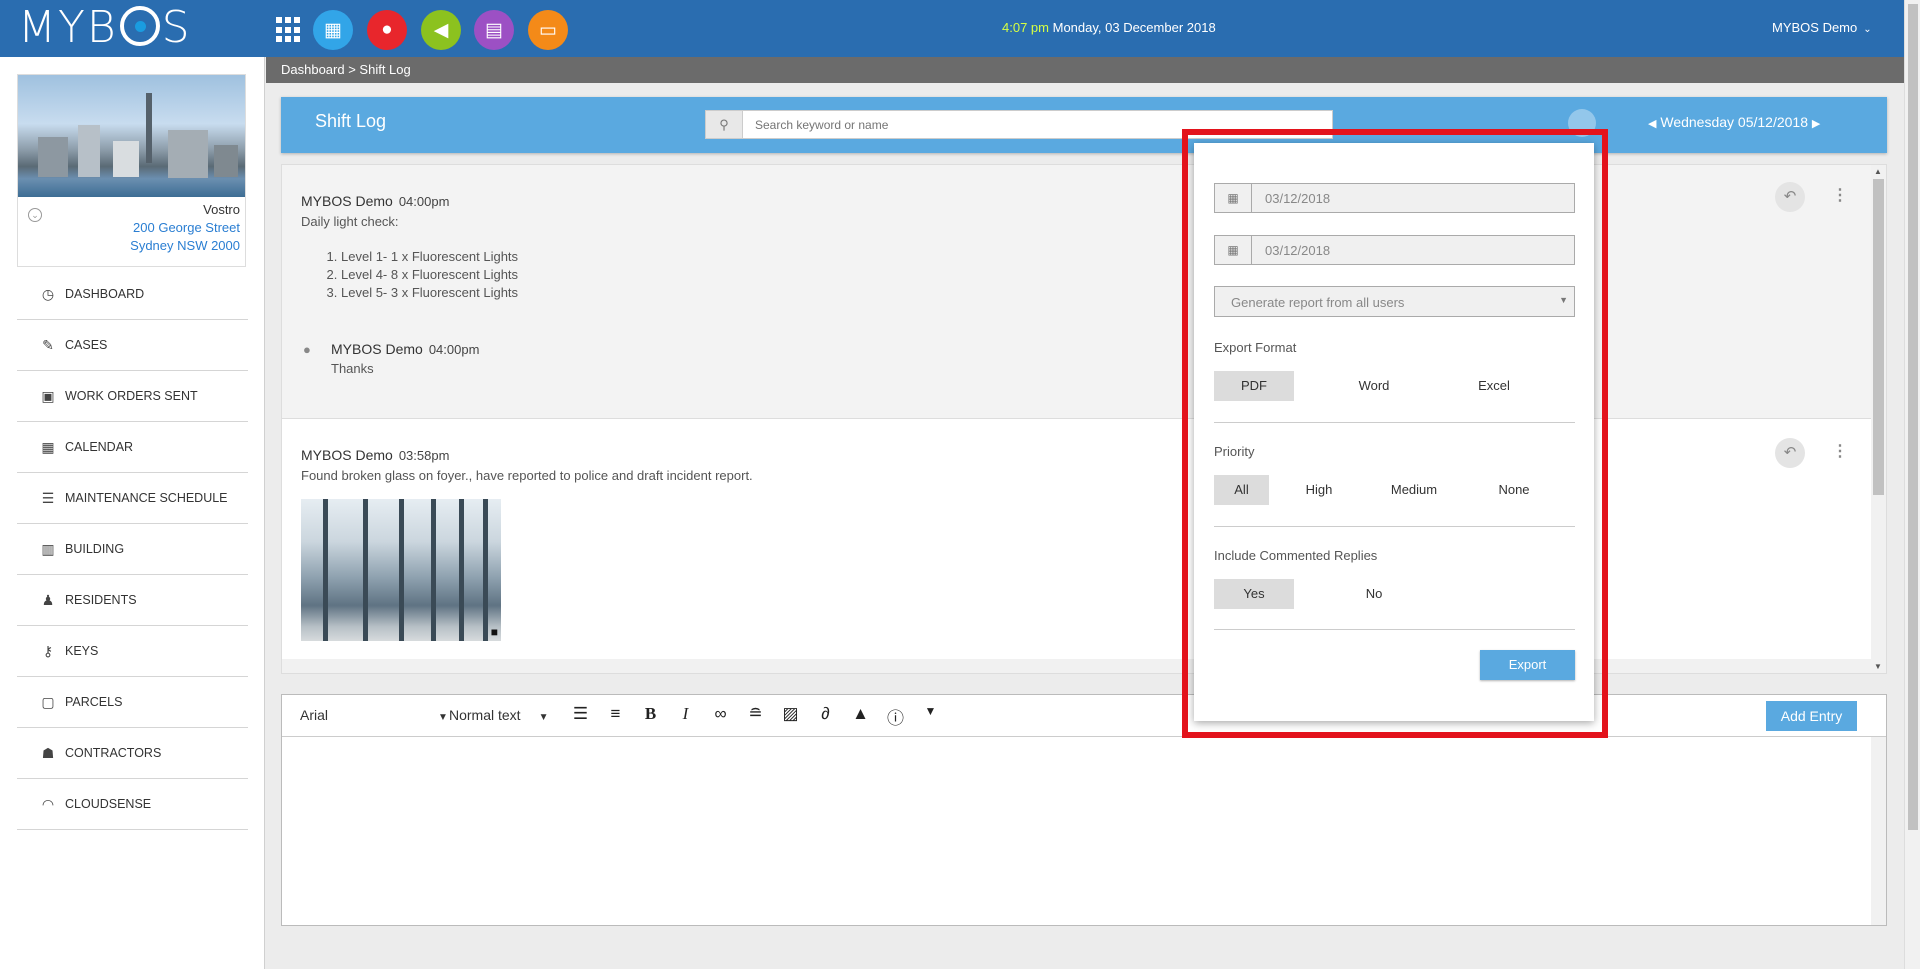 The height and width of the screenshot is (969, 1920). I want to click on trash-icon: ■, so click(494, 632).